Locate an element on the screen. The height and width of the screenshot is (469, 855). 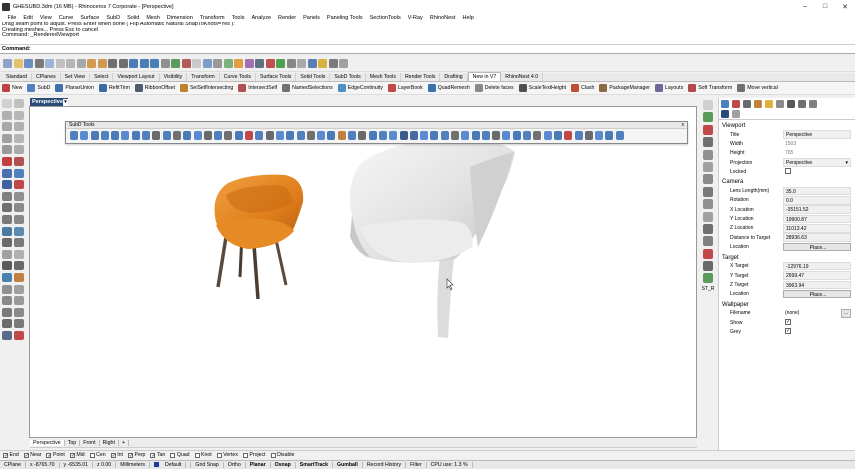
image-tab-icon is located at coordinates (736, 114).